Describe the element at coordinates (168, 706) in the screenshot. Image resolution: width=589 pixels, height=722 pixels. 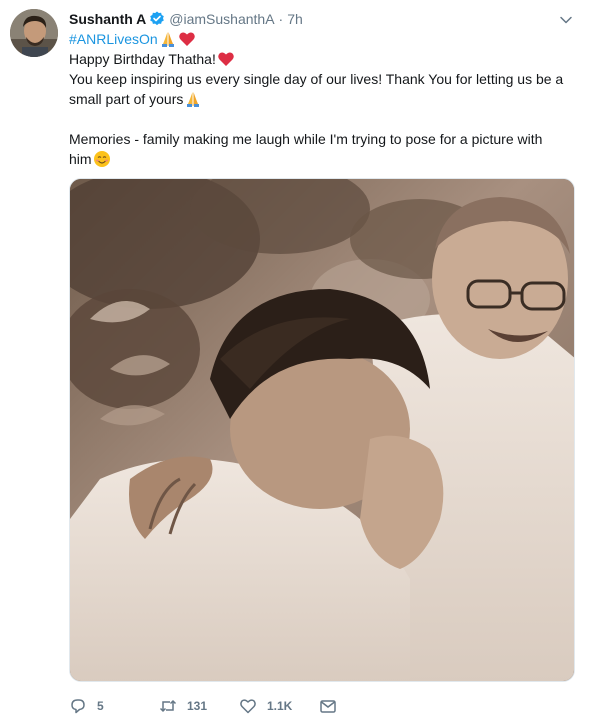
I see `retweet-icon` at that location.